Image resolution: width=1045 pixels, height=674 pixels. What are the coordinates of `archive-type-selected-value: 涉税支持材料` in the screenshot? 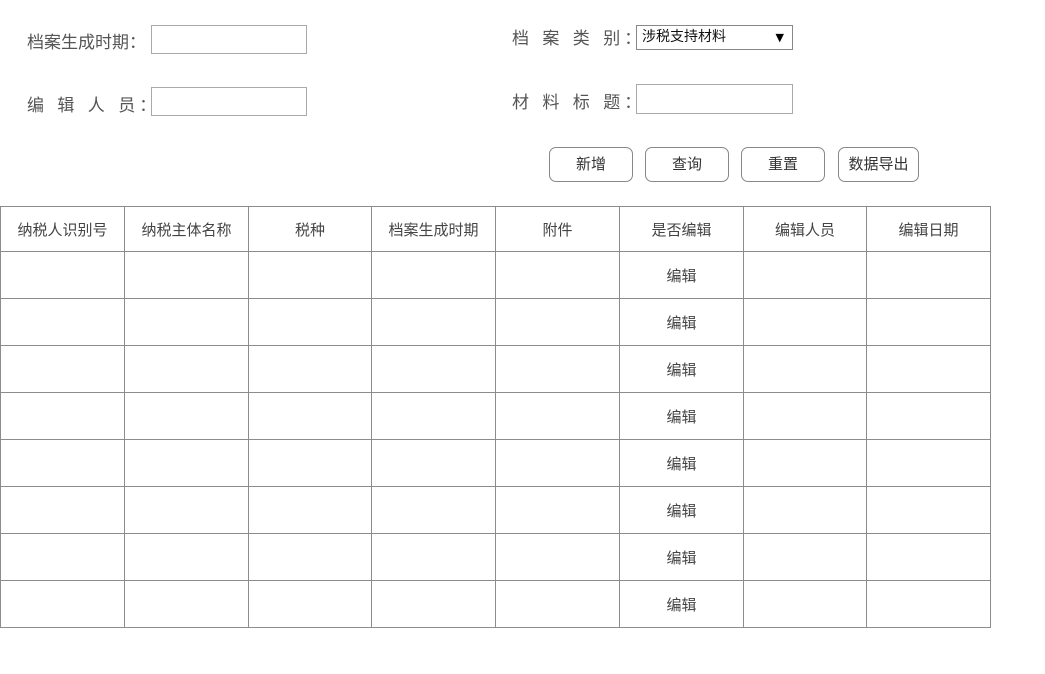 It's located at (684, 37).